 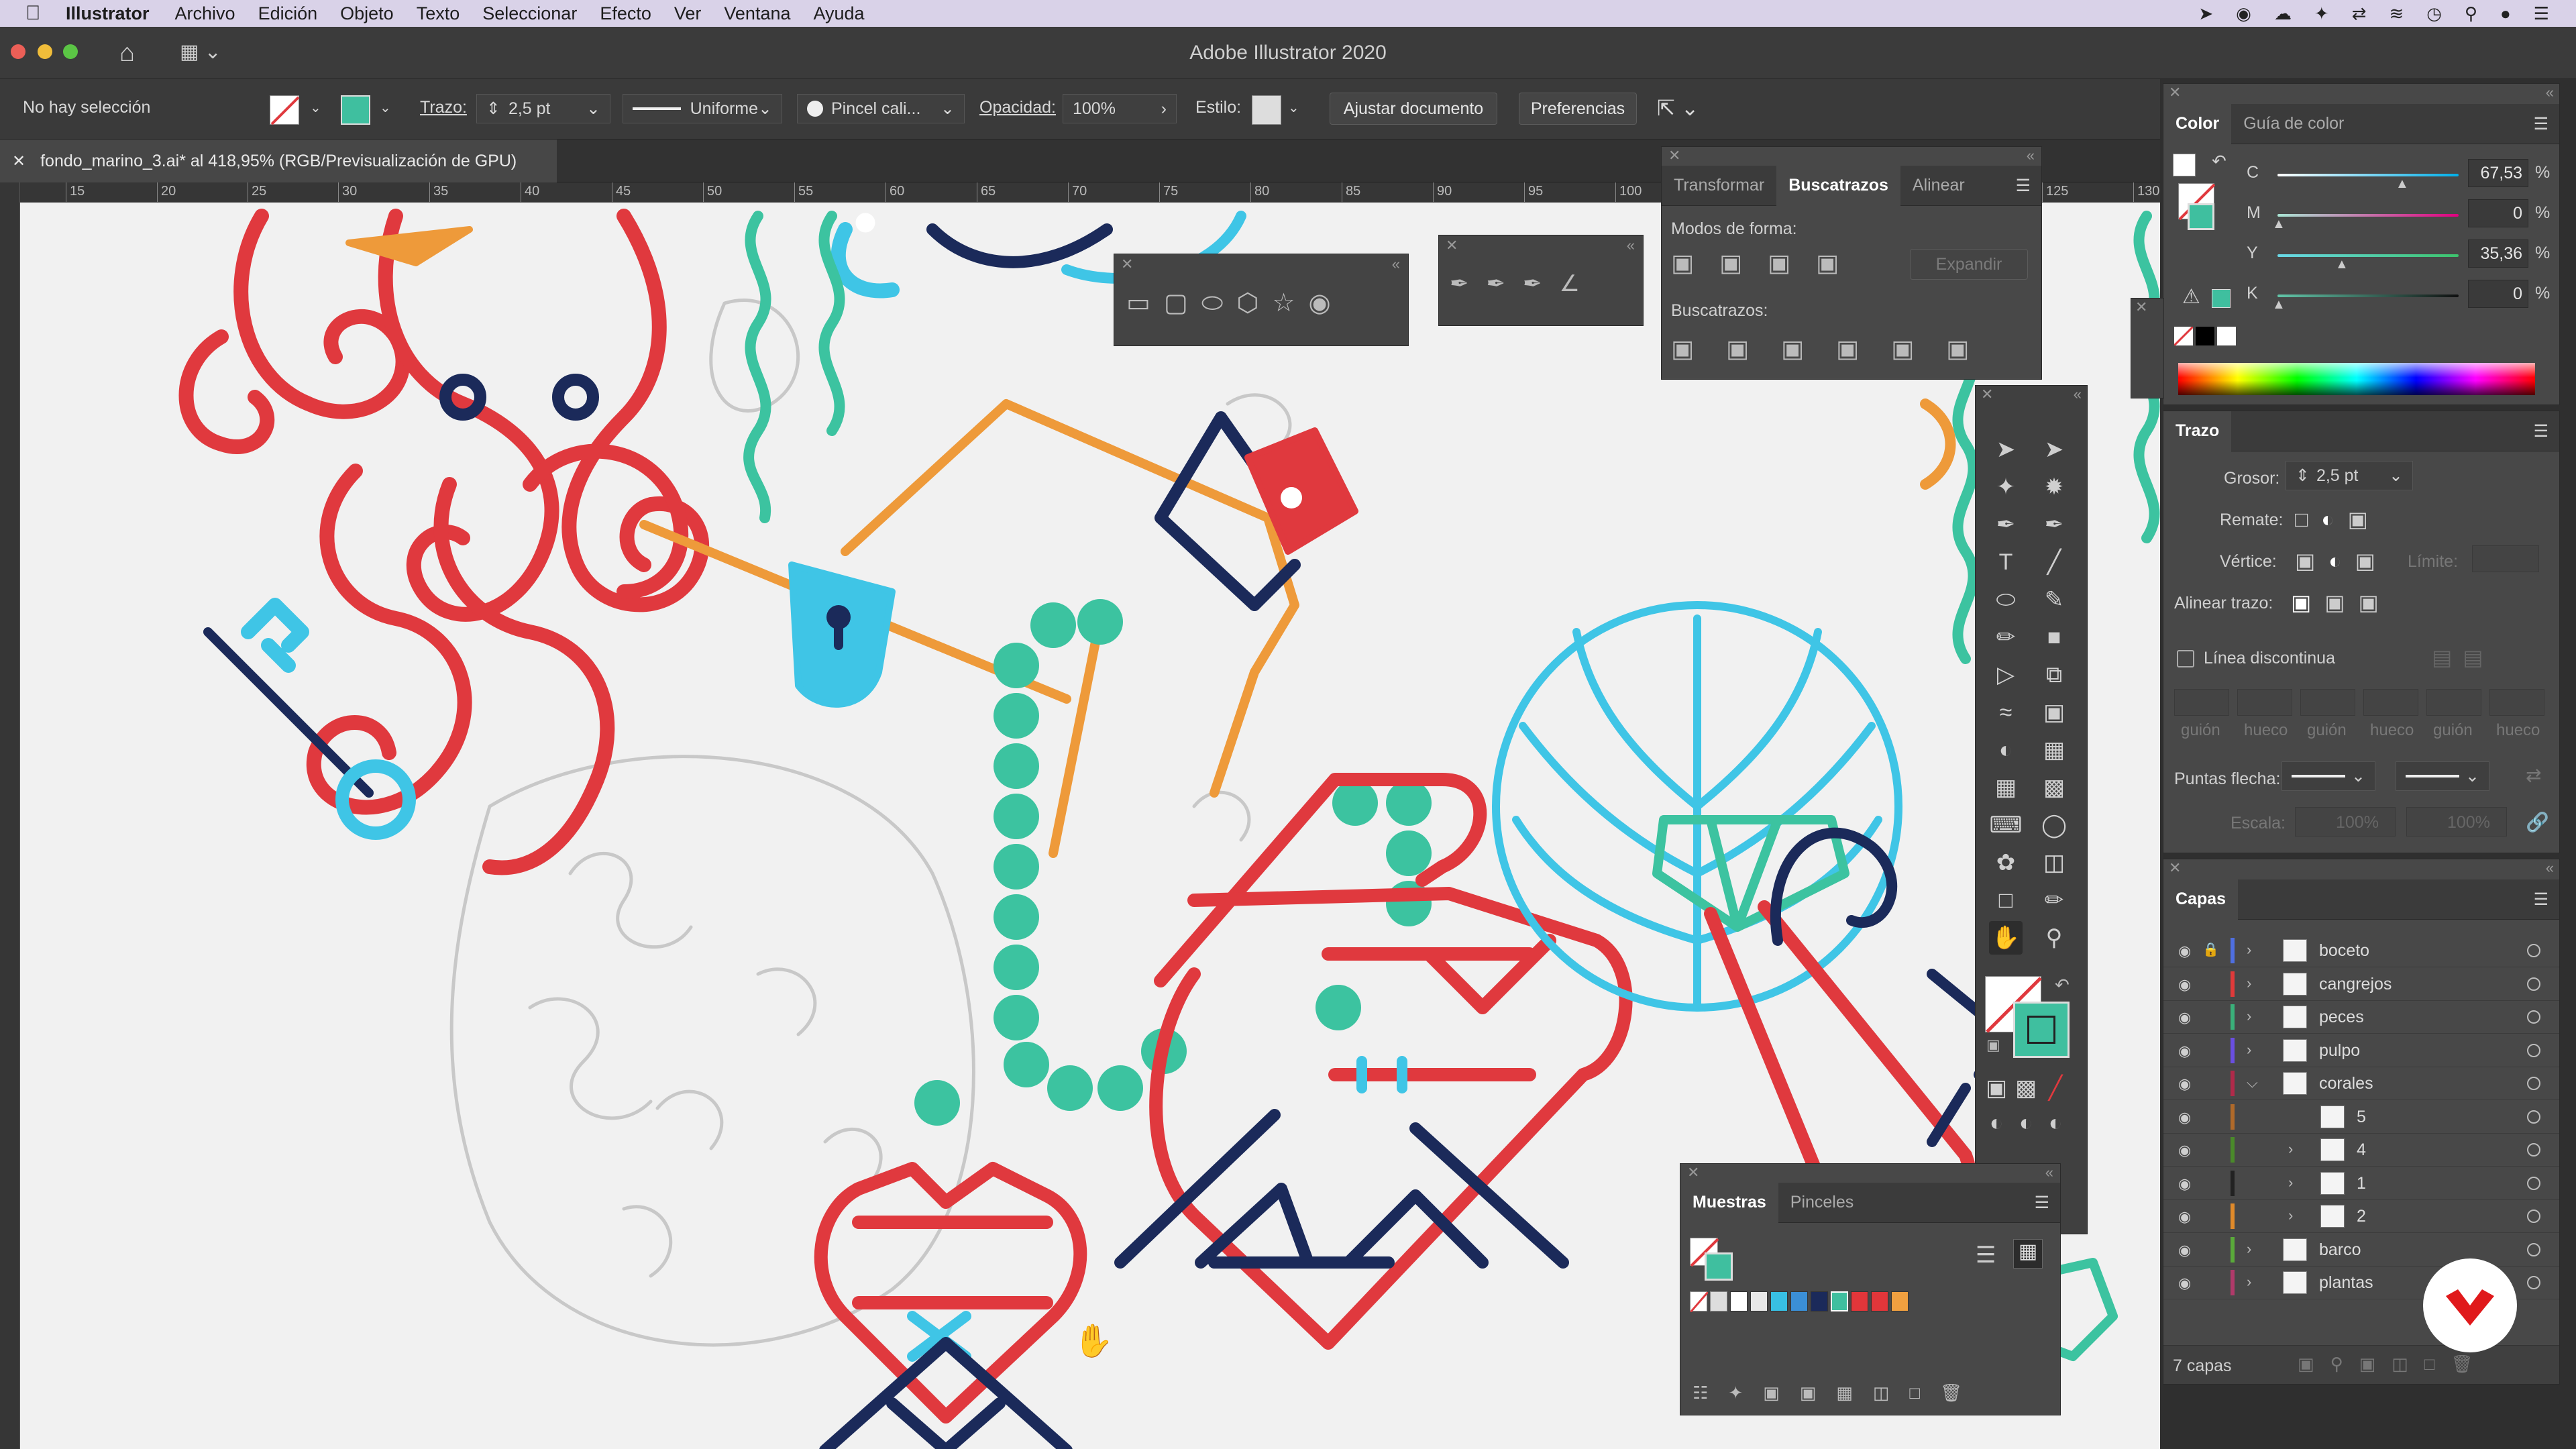 What do you see at coordinates (2006, 825) in the screenshot?
I see `eyedropper-tool-icon: ⌨` at bounding box center [2006, 825].